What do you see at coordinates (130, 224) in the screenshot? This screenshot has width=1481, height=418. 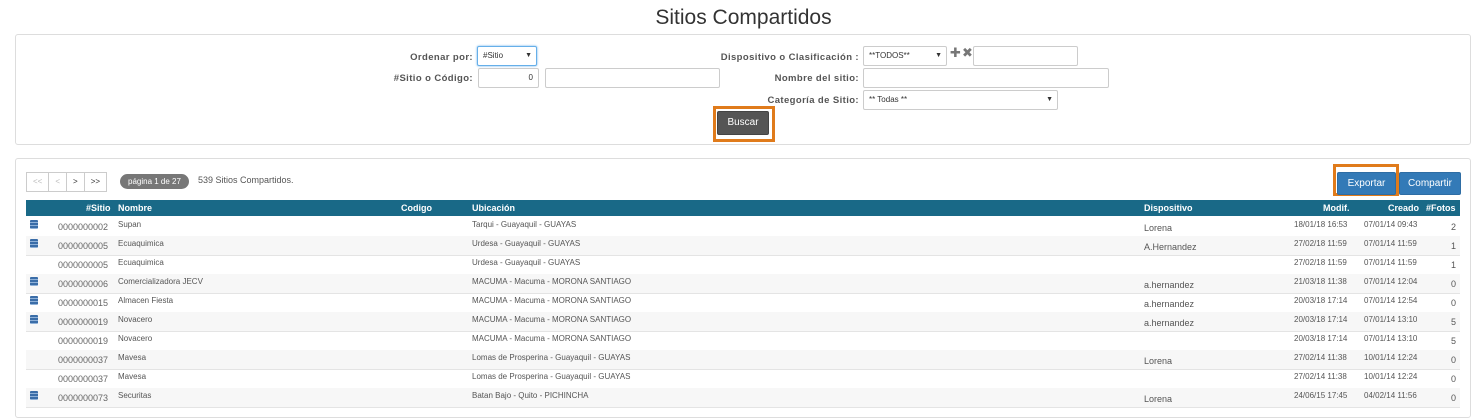 I see `row-nombre: Supan` at bounding box center [130, 224].